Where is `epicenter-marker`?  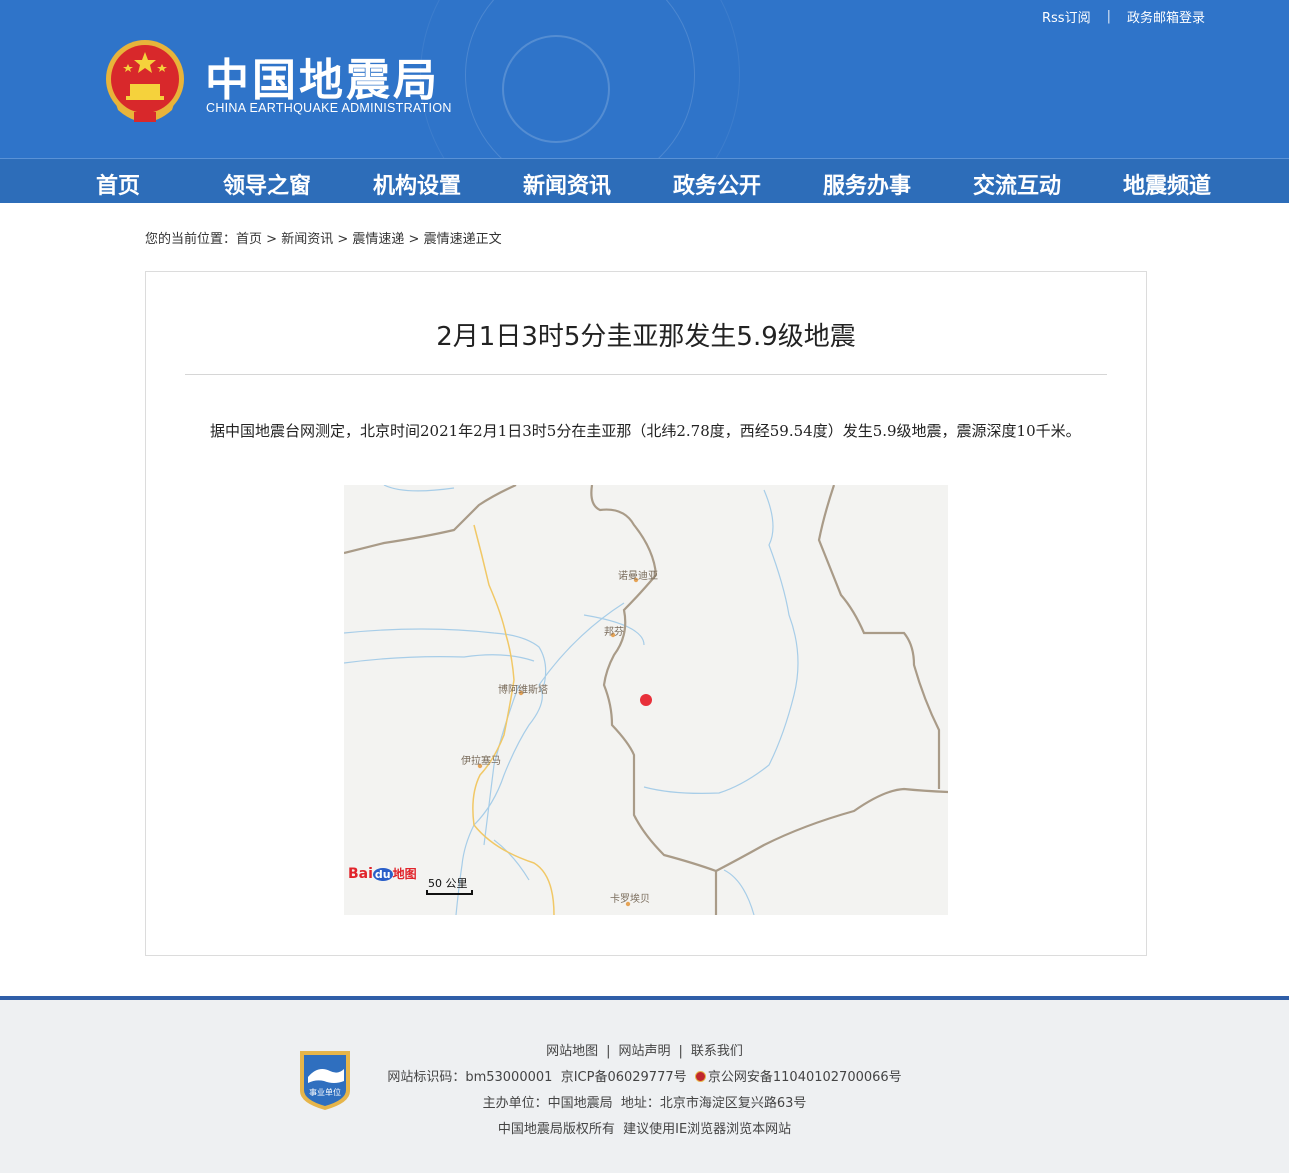
epicenter-marker is located at coordinates (646, 700).